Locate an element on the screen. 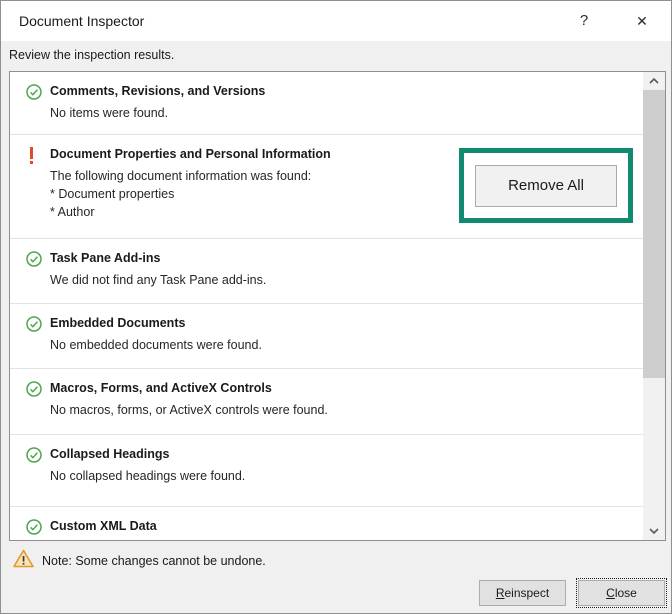 This screenshot has height=614, width=672. highlight-annotation-box: Remove All is located at coordinates (546, 185).